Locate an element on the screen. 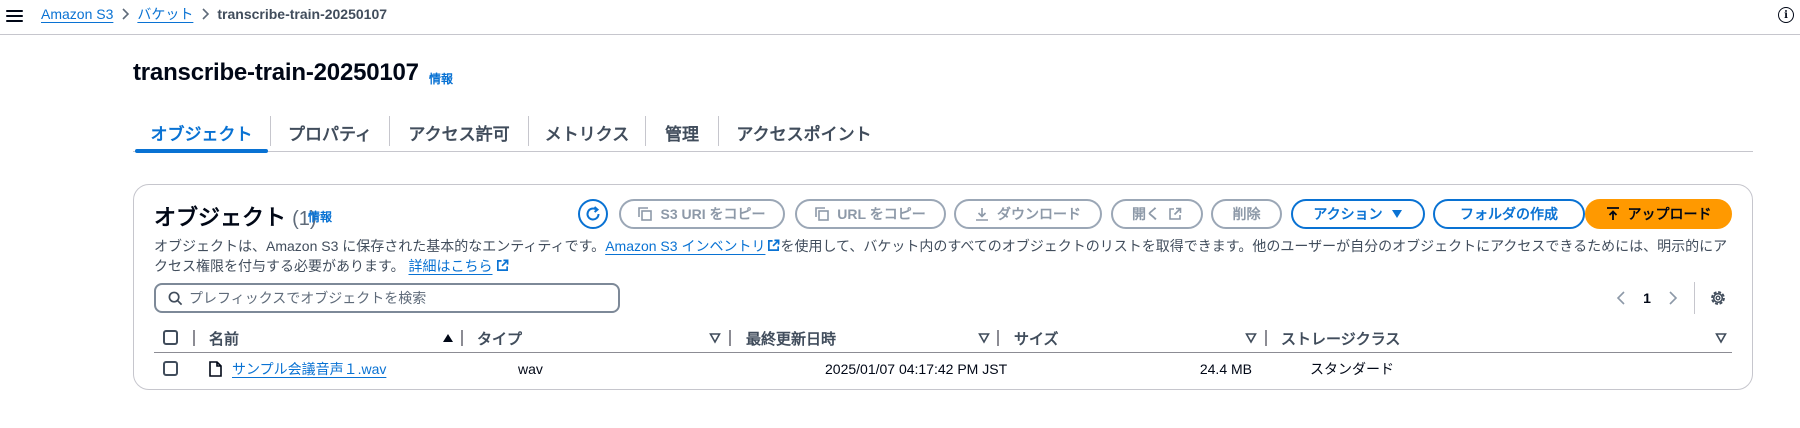  panel-title: オブジェクト (1) is located at coordinates (235, 216).